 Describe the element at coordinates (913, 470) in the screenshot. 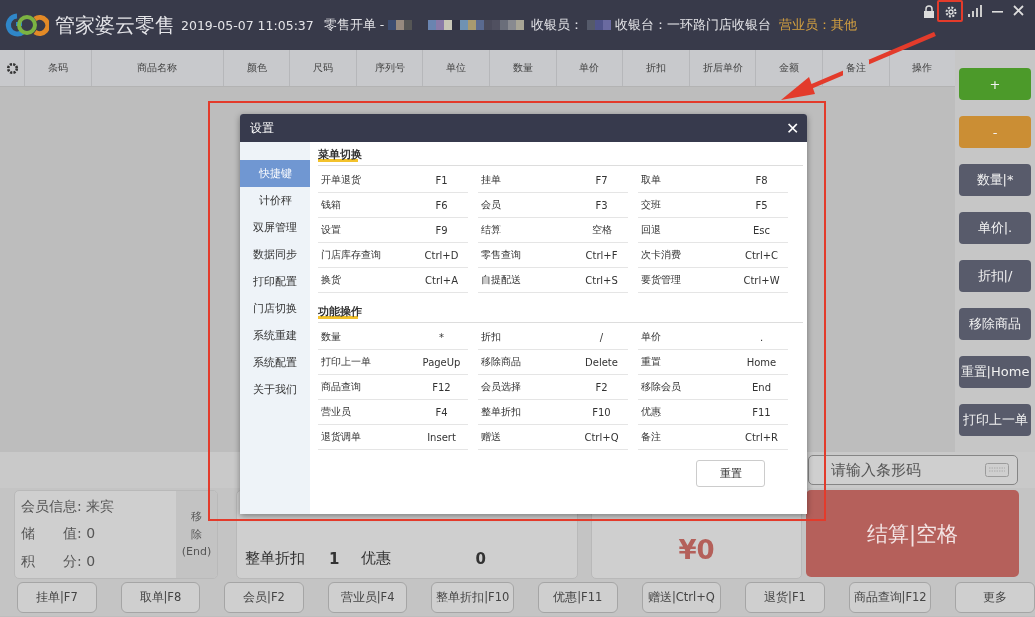

I see `barcode-field: 请输入条形码` at that location.